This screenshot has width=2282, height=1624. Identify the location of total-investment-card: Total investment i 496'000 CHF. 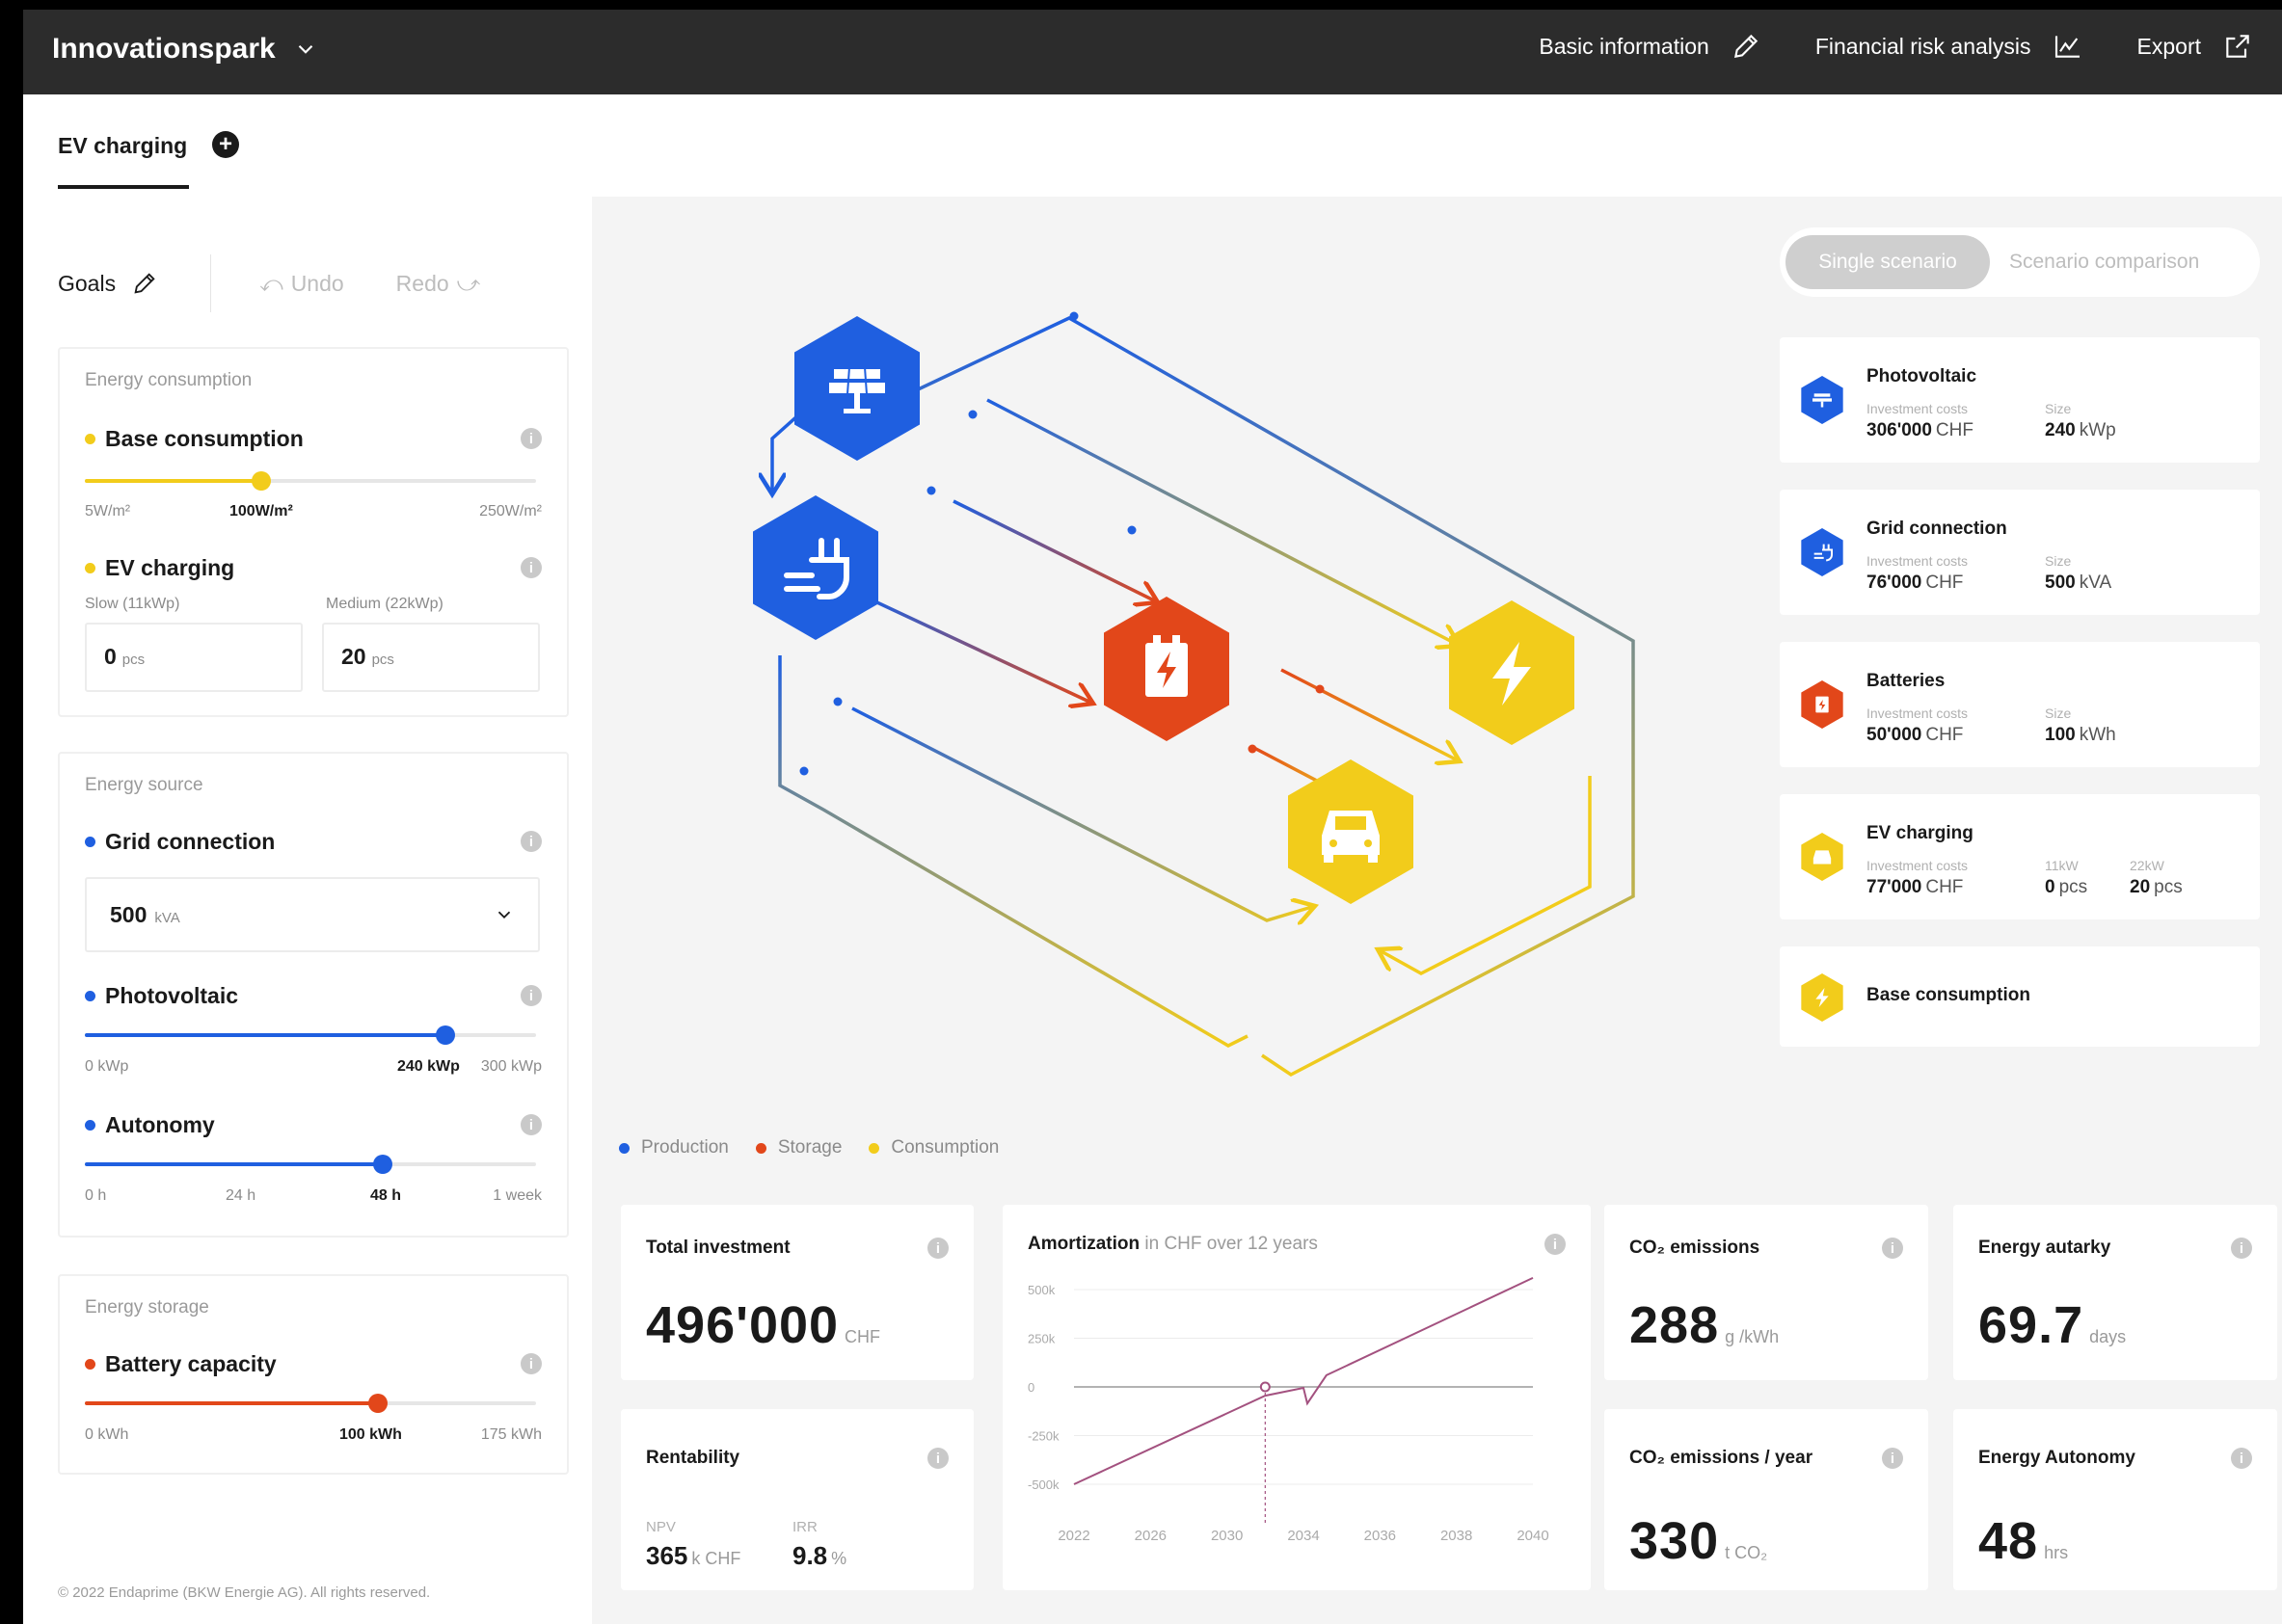
(798, 1292).